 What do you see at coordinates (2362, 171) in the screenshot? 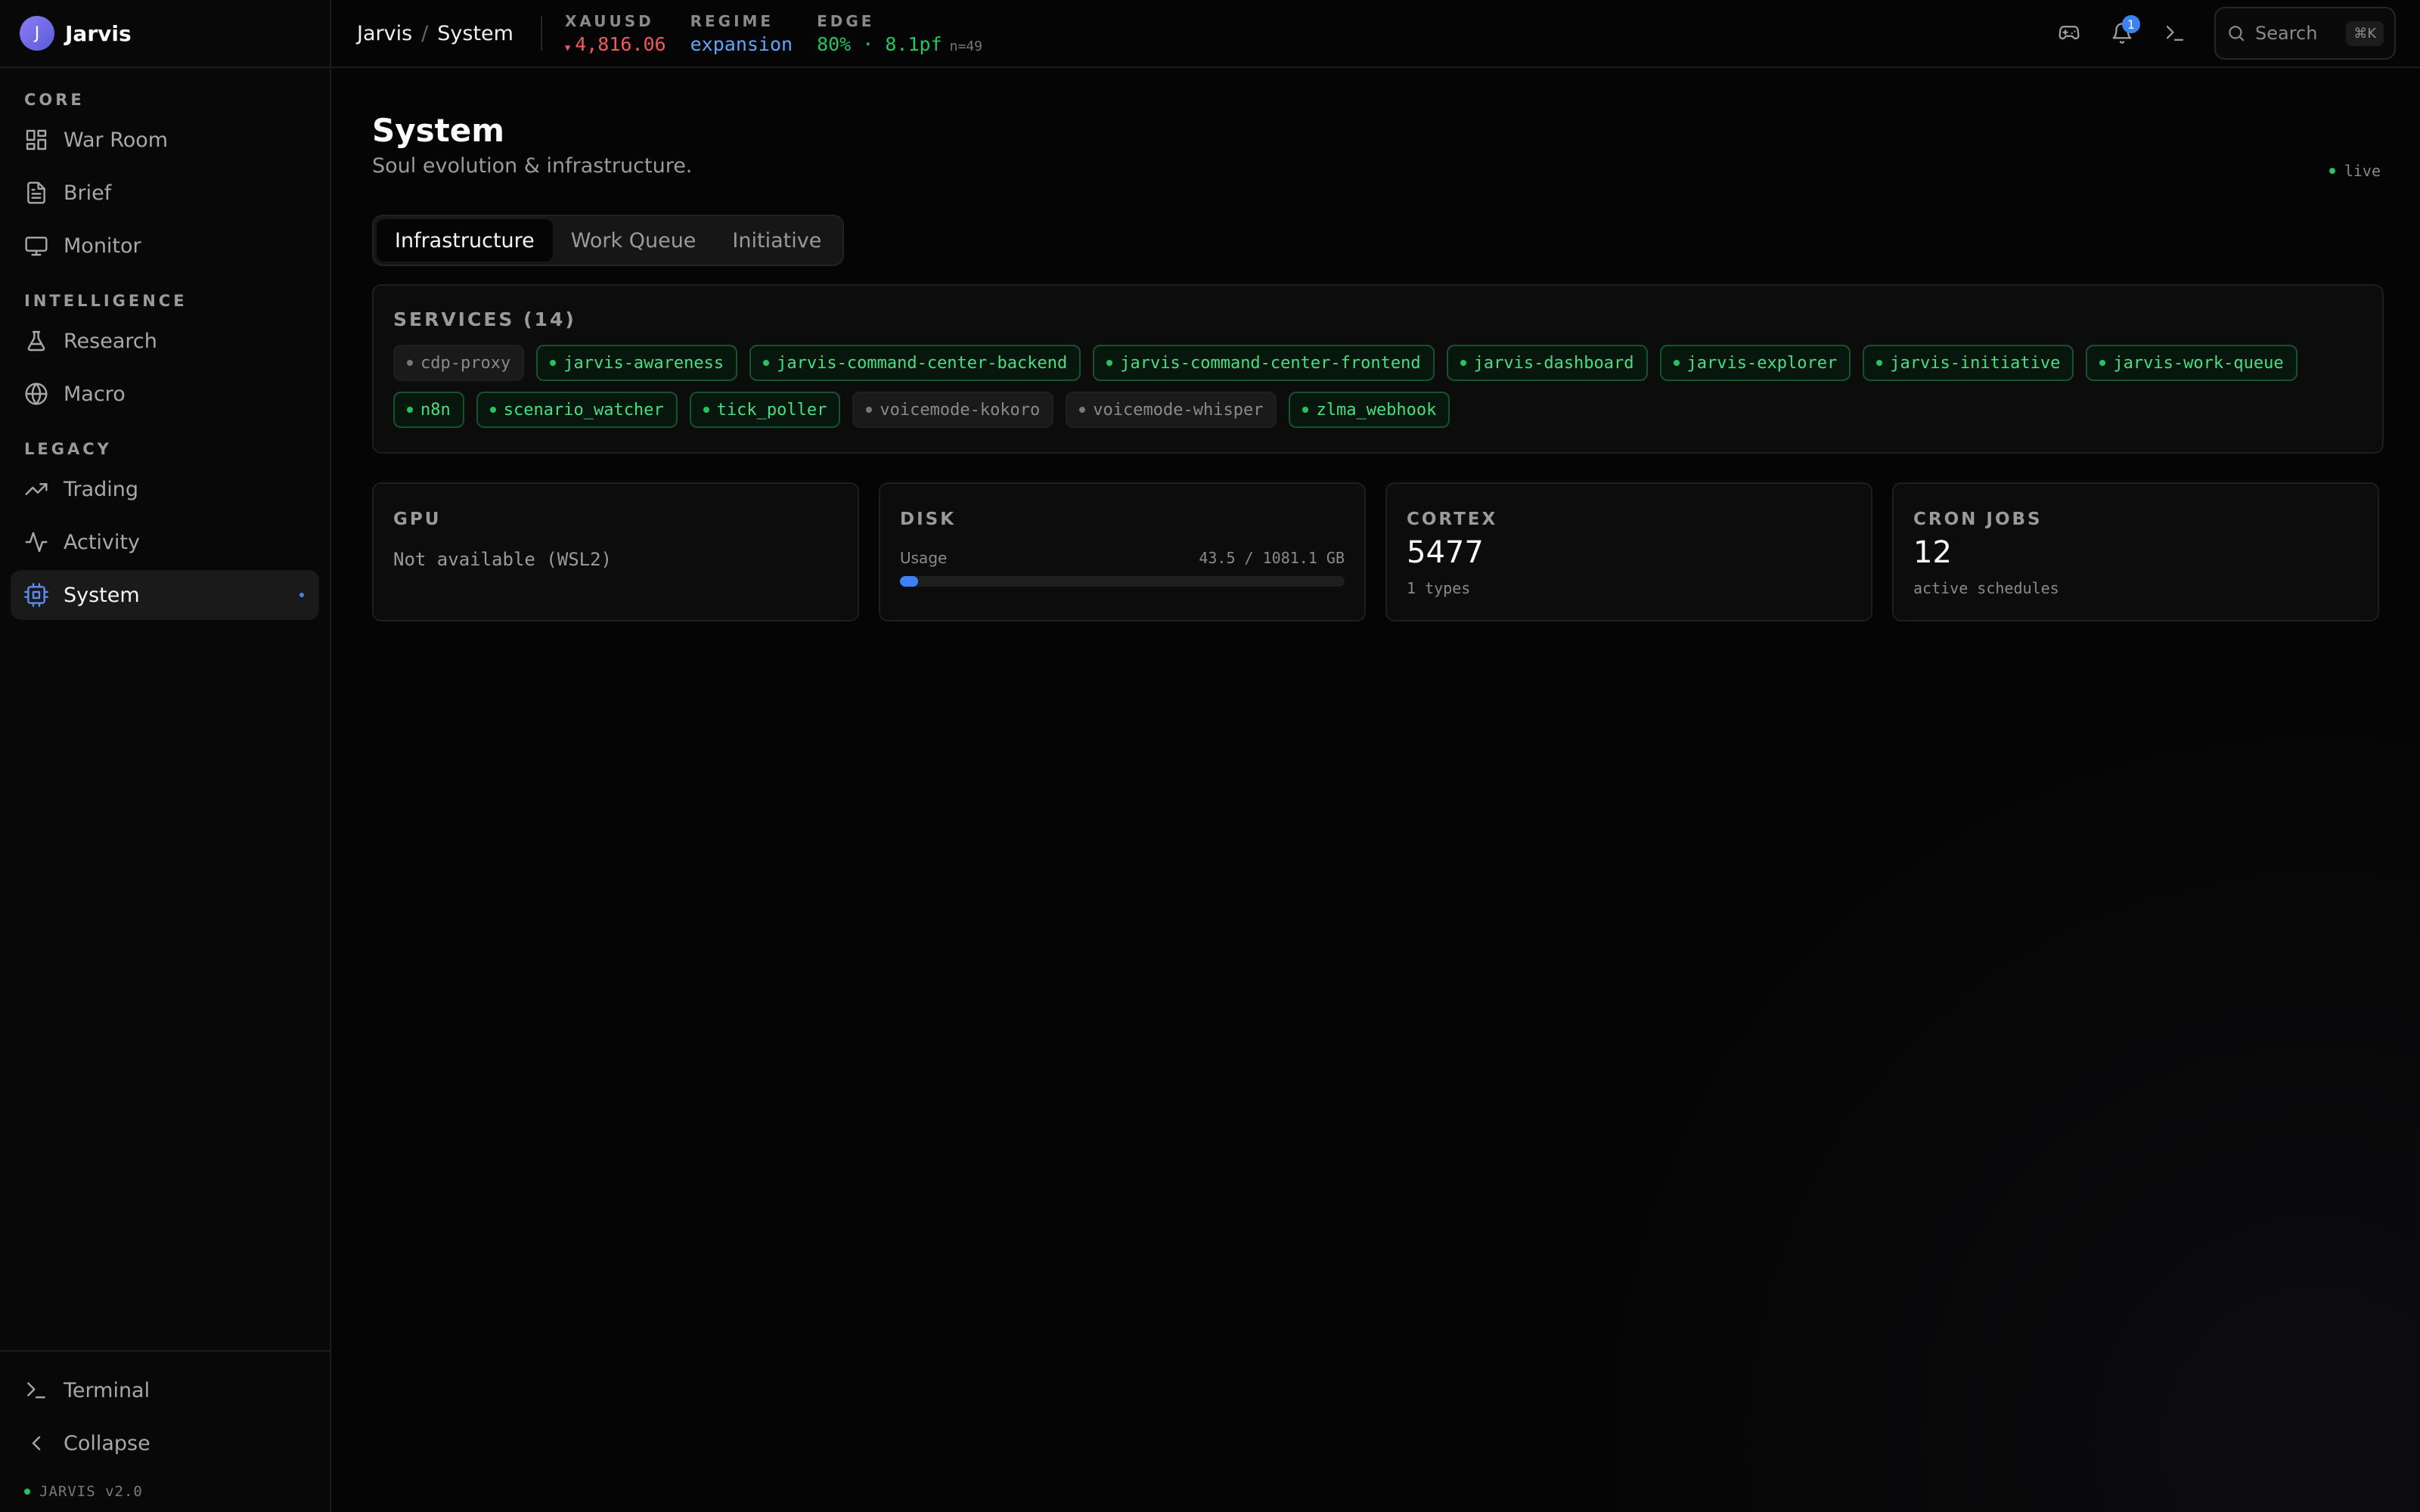
I see `live-label: live` at bounding box center [2362, 171].